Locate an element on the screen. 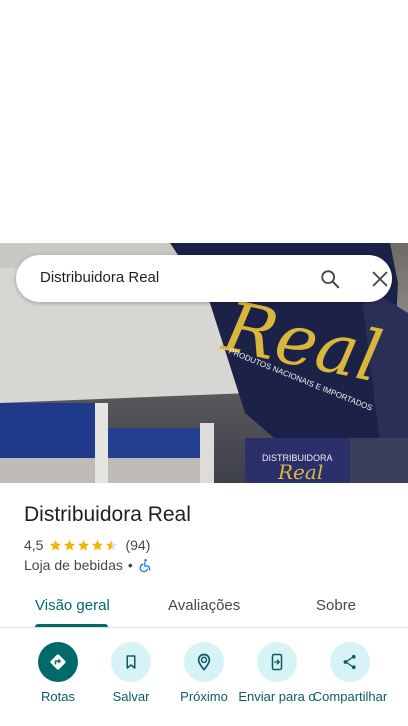  rating-value: 4,5 is located at coordinates (34, 545).